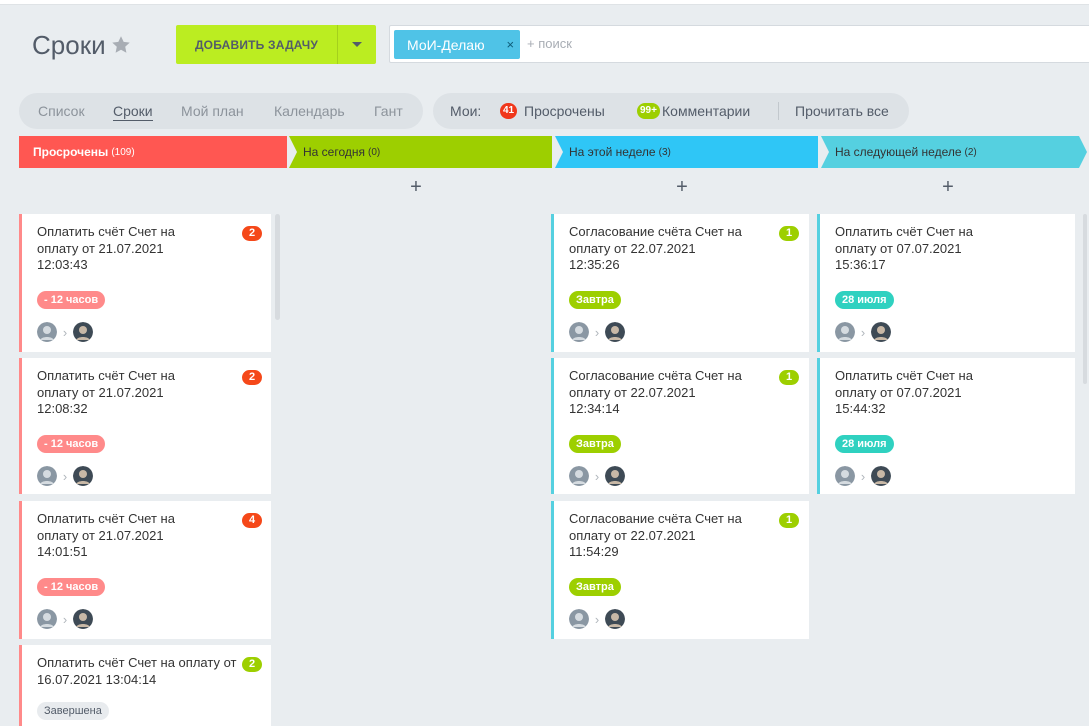 The image size is (1089, 726). What do you see at coordinates (689, 152) in the screenshot?
I see `column-header-week: На этой неделе (3)` at bounding box center [689, 152].